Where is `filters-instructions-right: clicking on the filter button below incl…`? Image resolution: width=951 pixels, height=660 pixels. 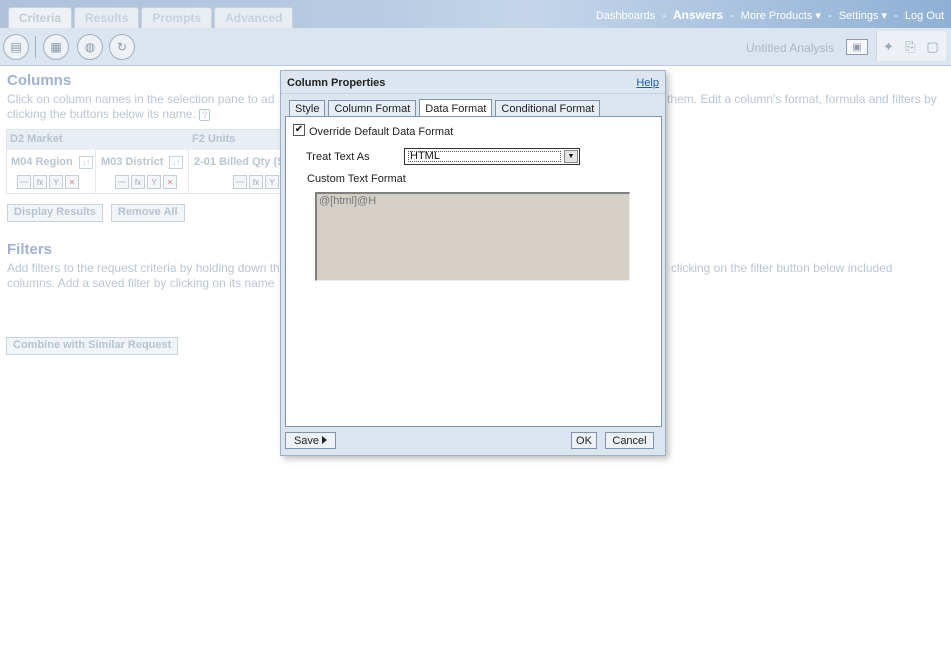 filters-instructions-right: clicking on the filter button below incl… is located at coordinates (782, 268).